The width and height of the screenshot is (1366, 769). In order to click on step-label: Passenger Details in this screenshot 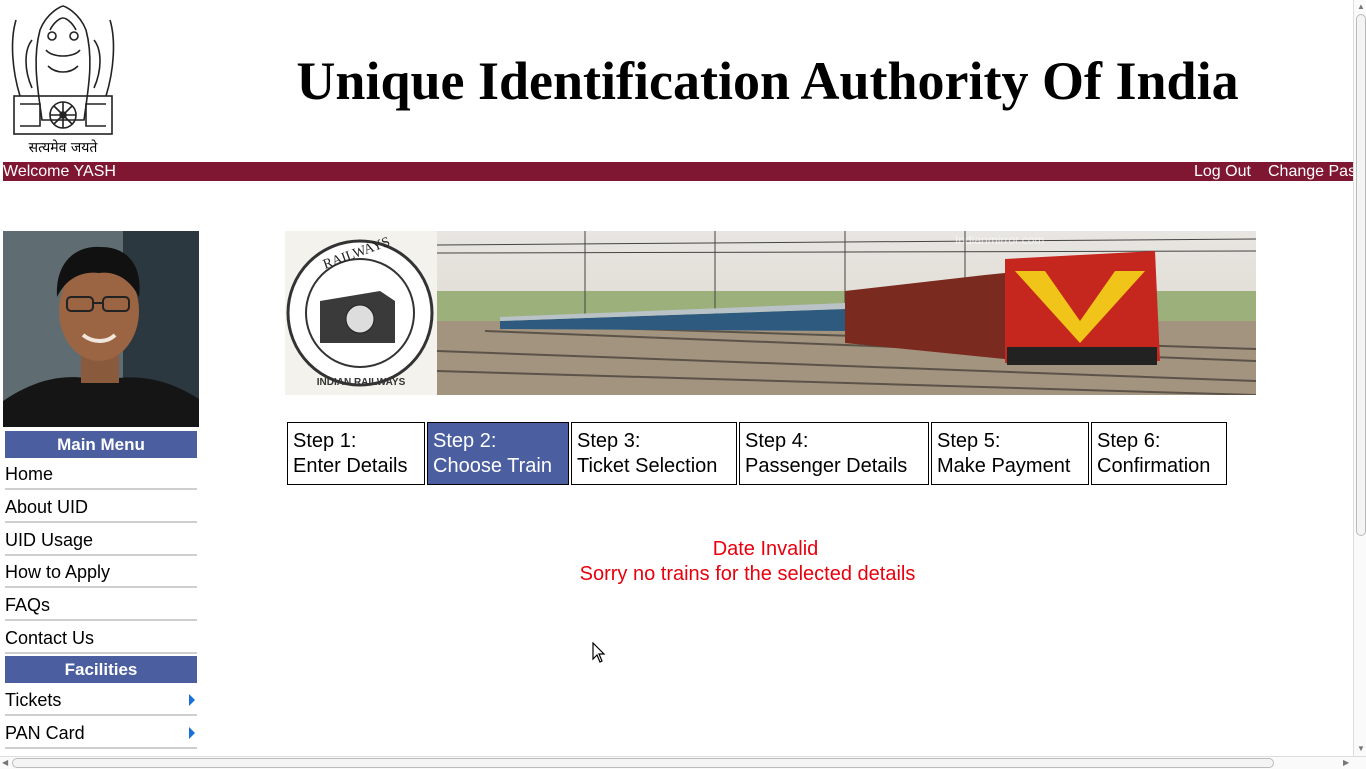, I will do `click(826, 466)`.